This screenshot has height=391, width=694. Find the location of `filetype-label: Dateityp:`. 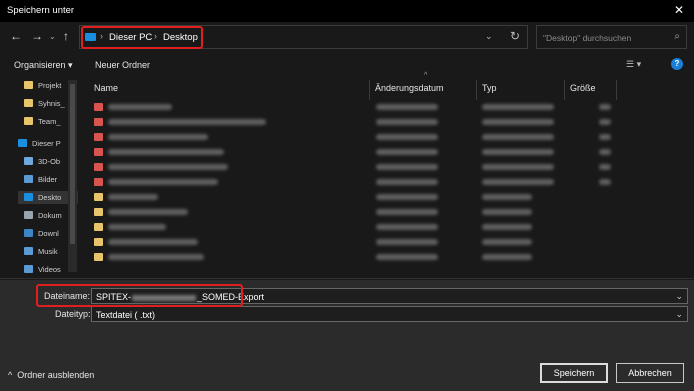

filetype-label: Dateityp: is located at coordinates (73, 314).